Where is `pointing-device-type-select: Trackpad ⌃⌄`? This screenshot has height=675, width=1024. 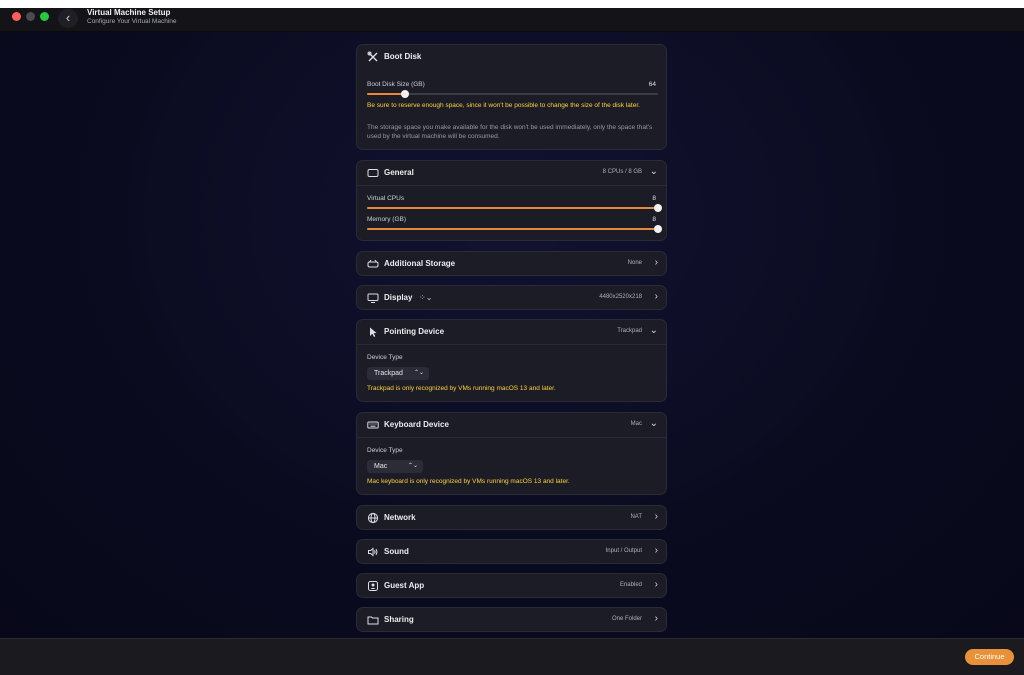 pointing-device-type-select: Trackpad ⌃⌄ is located at coordinates (398, 373).